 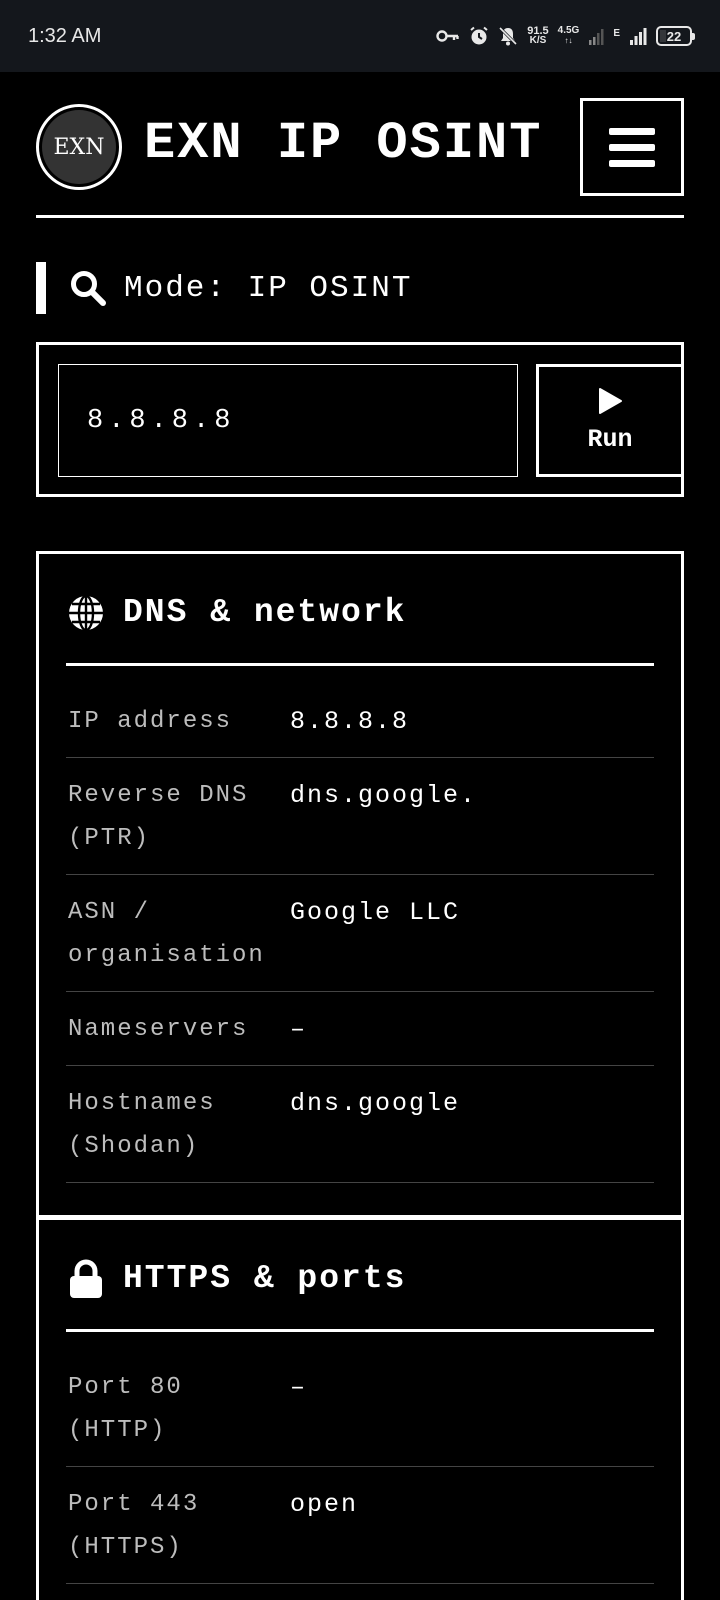 What do you see at coordinates (360, 36) in the screenshot?
I see `status-bar: 1:32 AM 91.5 K/S 4.5G ↑↓ E 22` at bounding box center [360, 36].